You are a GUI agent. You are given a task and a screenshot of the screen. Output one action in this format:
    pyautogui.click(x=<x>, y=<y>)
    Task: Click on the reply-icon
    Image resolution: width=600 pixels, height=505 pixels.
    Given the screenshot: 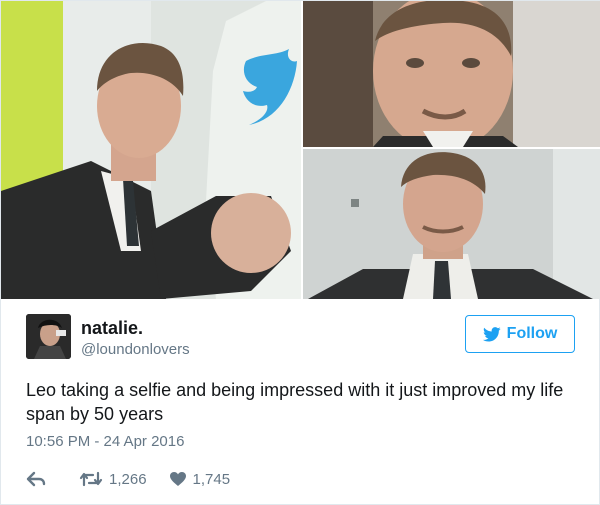 What is the action you would take?
    pyautogui.click(x=36, y=479)
    